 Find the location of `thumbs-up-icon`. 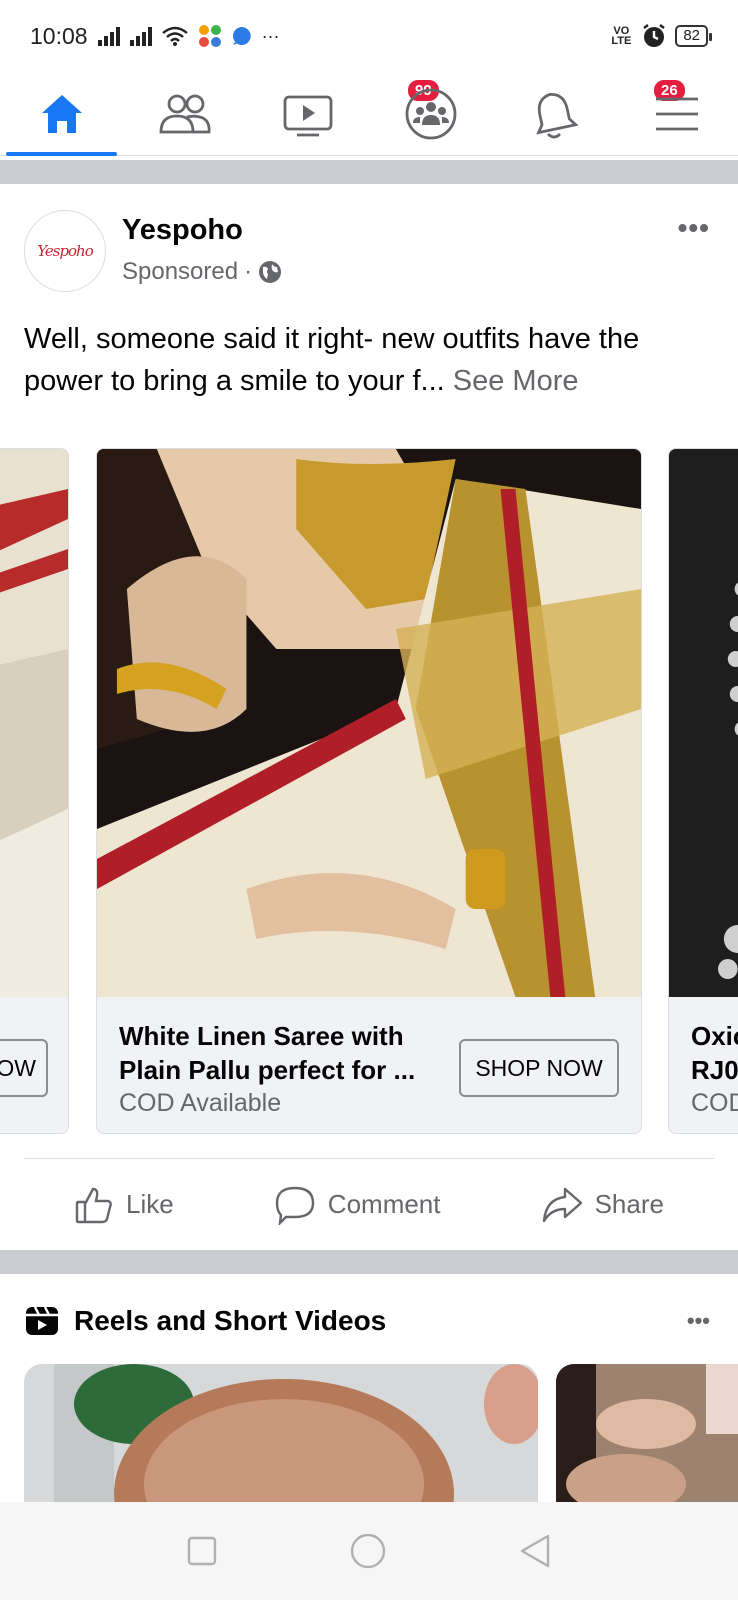

thumbs-up-icon is located at coordinates (93, 1205).